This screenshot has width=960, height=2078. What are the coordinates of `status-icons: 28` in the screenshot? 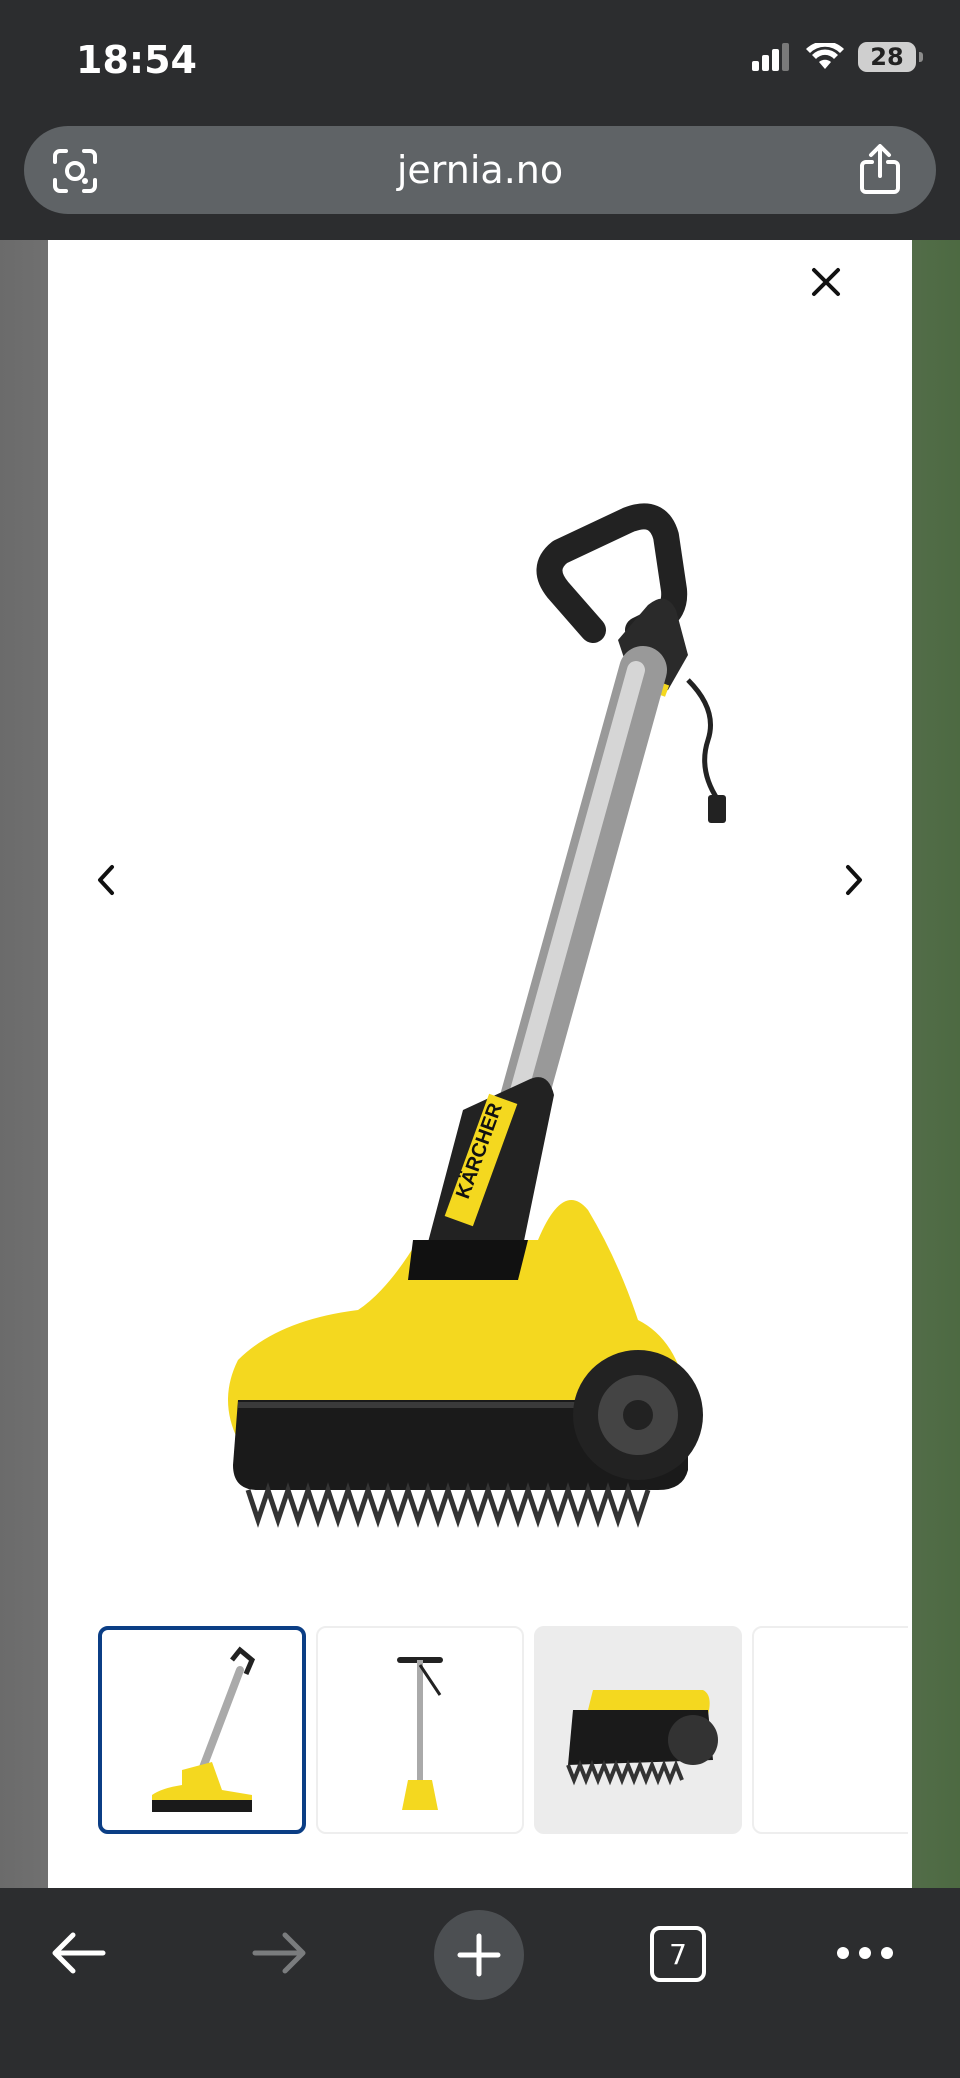 It's located at (837, 57).